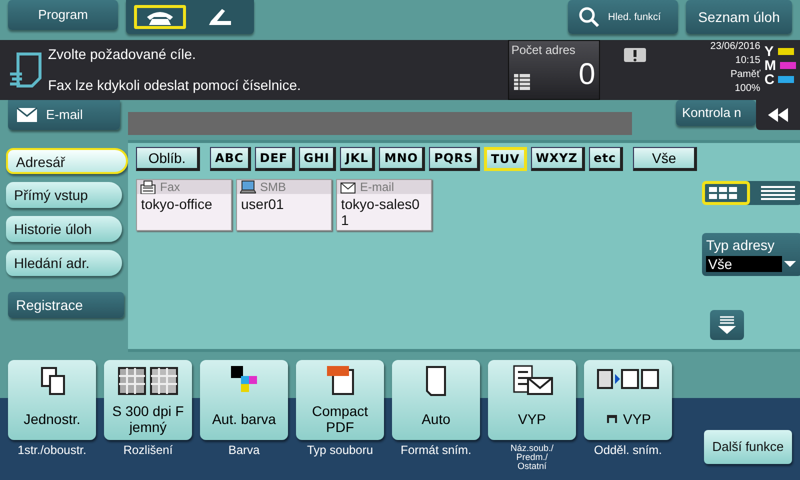  What do you see at coordinates (317, 159) in the screenshot?
I see `index-tab: GHI` at bounding box center [317, 159].